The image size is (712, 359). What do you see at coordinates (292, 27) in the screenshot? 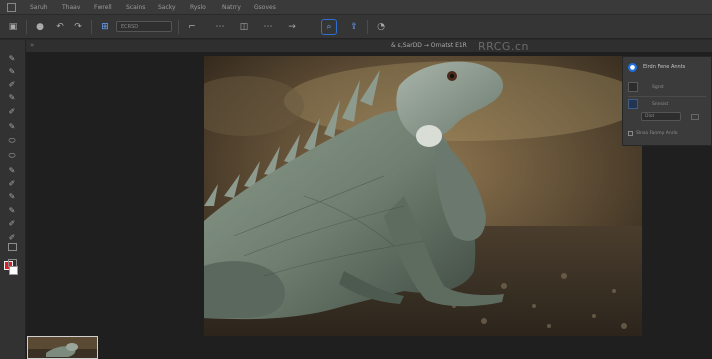
I see `arrow-icon: →` at bounding box center [292, 27].